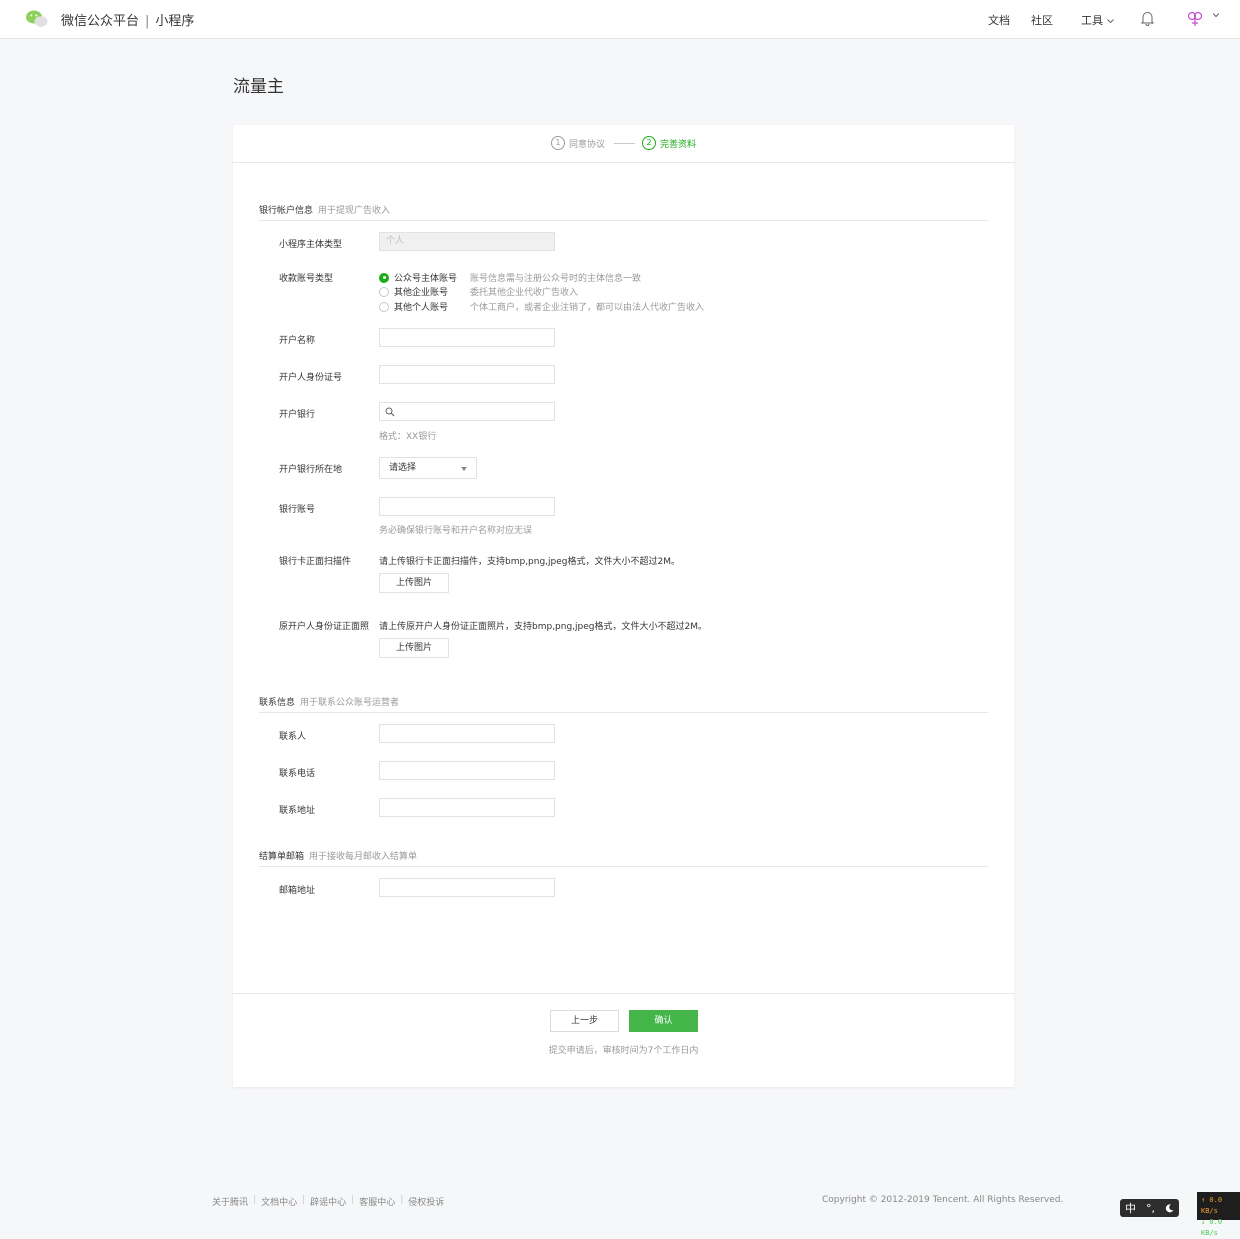 The height and width of the screenshot is (1239, 1240). What do you see at coordinates (649, 143) in the screenshot?
I see `step-number: 2` at bounding box center [649, 143].